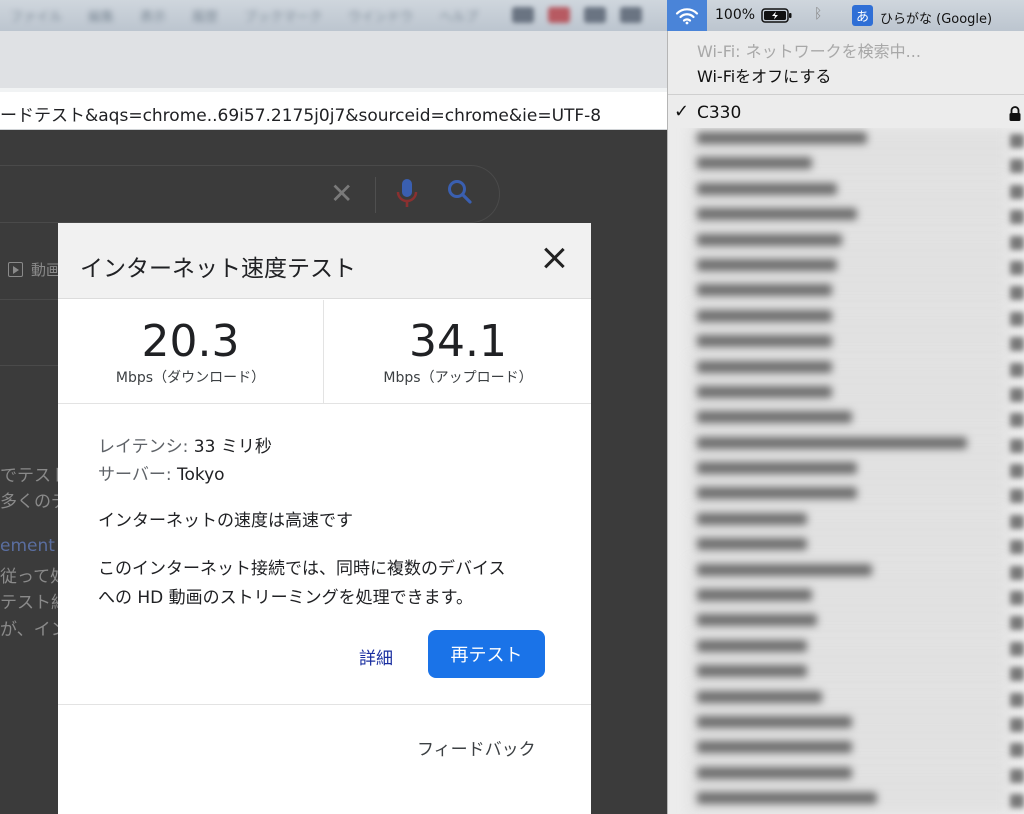 The image size is (1024, 814). Describe the element at coordinates (232, 447) in the screenshot. I see `latency-value: 33 ミリ秒` at that location.